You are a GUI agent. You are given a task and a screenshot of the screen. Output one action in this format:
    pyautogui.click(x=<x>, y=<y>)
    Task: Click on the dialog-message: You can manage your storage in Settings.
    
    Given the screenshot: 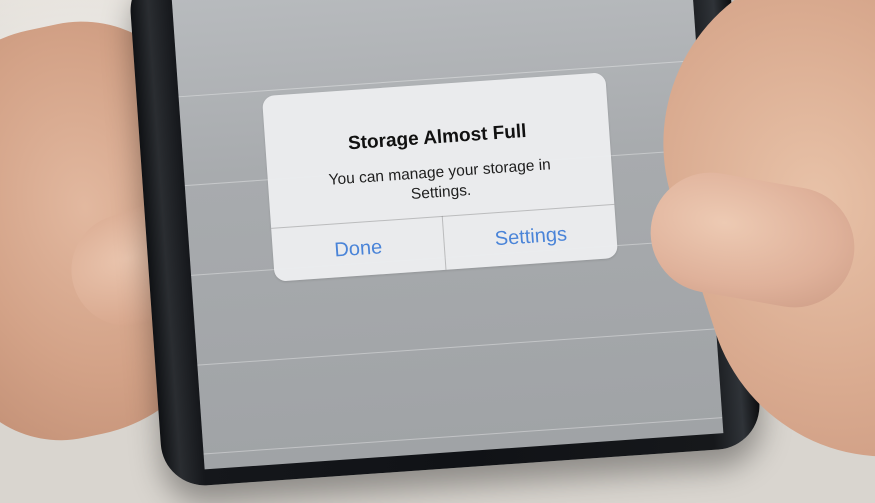 What is the action you would take?
    pyautogui.click(x=440, y=180)
    